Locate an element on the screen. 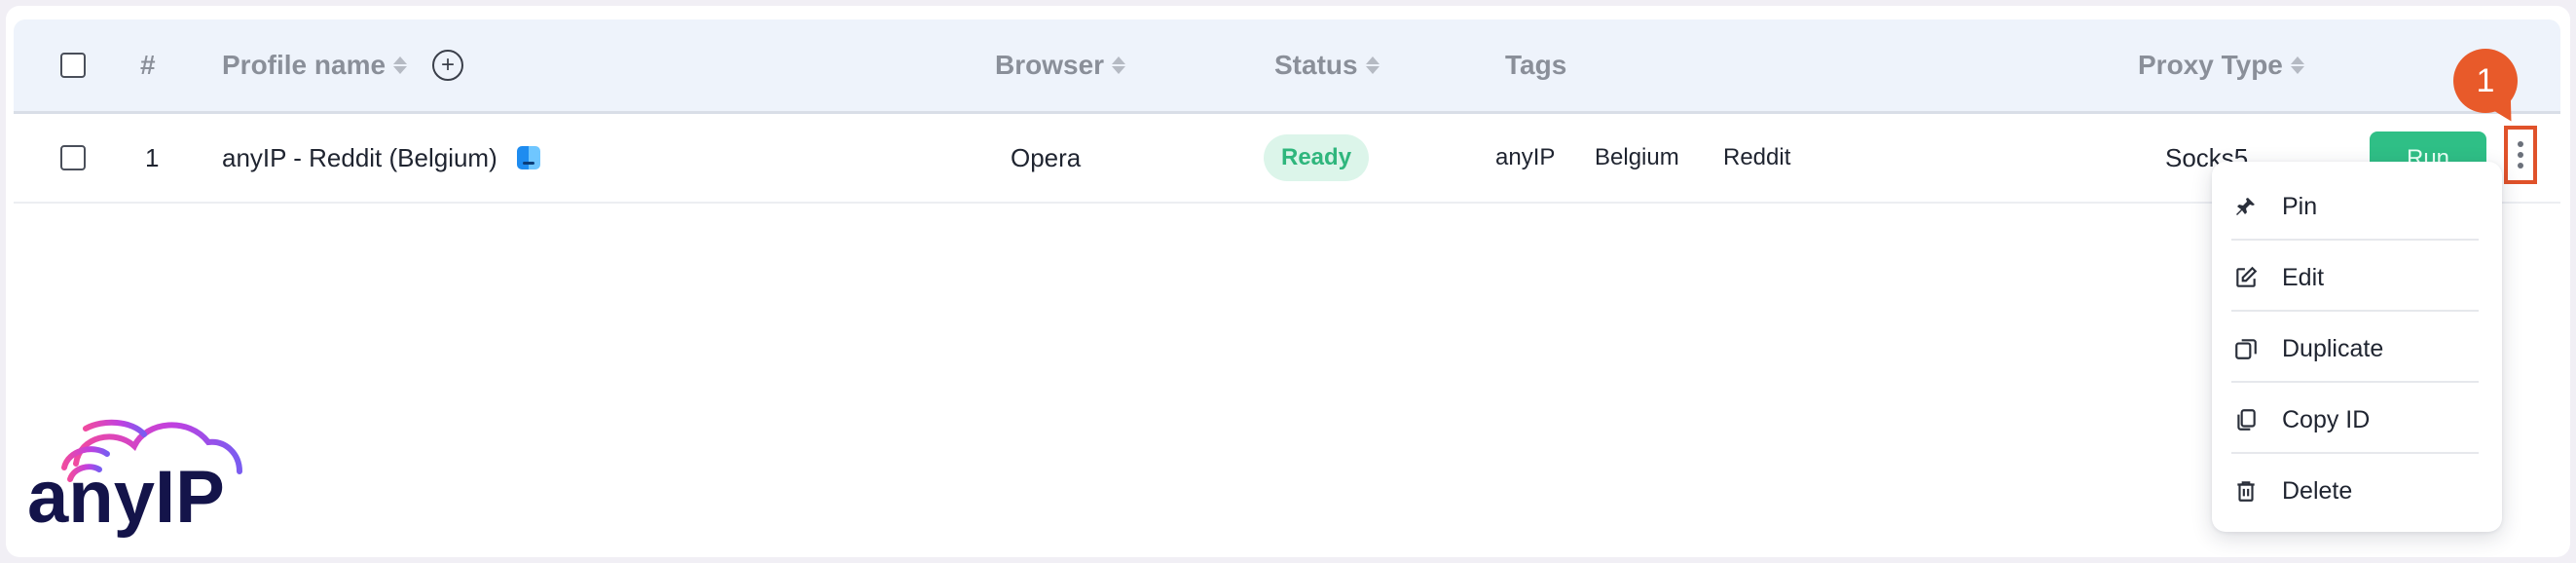 This screenshot has width=2576, height=563. pin-icon is located at coordinates (2246, 206).